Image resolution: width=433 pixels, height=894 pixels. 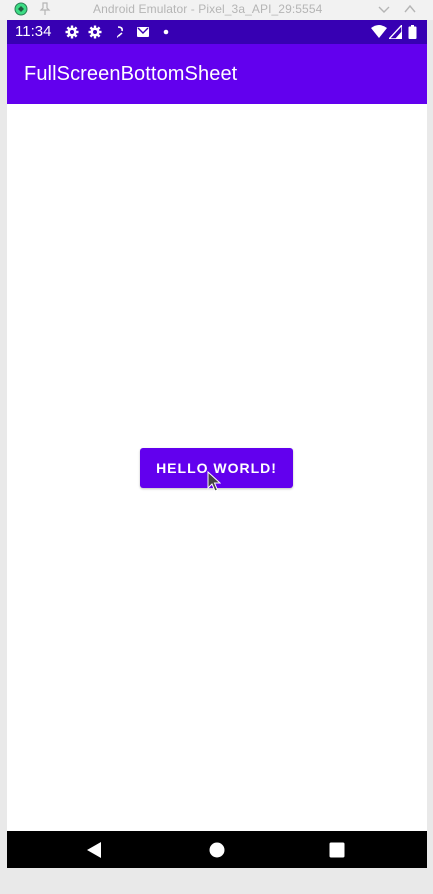 I want to click on signal-icon, so click(x=395, y=32).